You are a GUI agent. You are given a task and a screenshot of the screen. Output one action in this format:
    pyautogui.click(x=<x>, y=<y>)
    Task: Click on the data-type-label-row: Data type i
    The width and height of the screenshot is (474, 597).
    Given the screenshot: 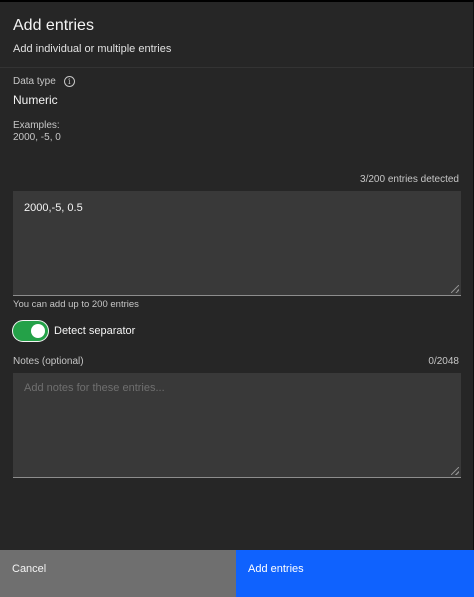 What is the action you would take?
    pyautogui.click(x=44, y=81)
    